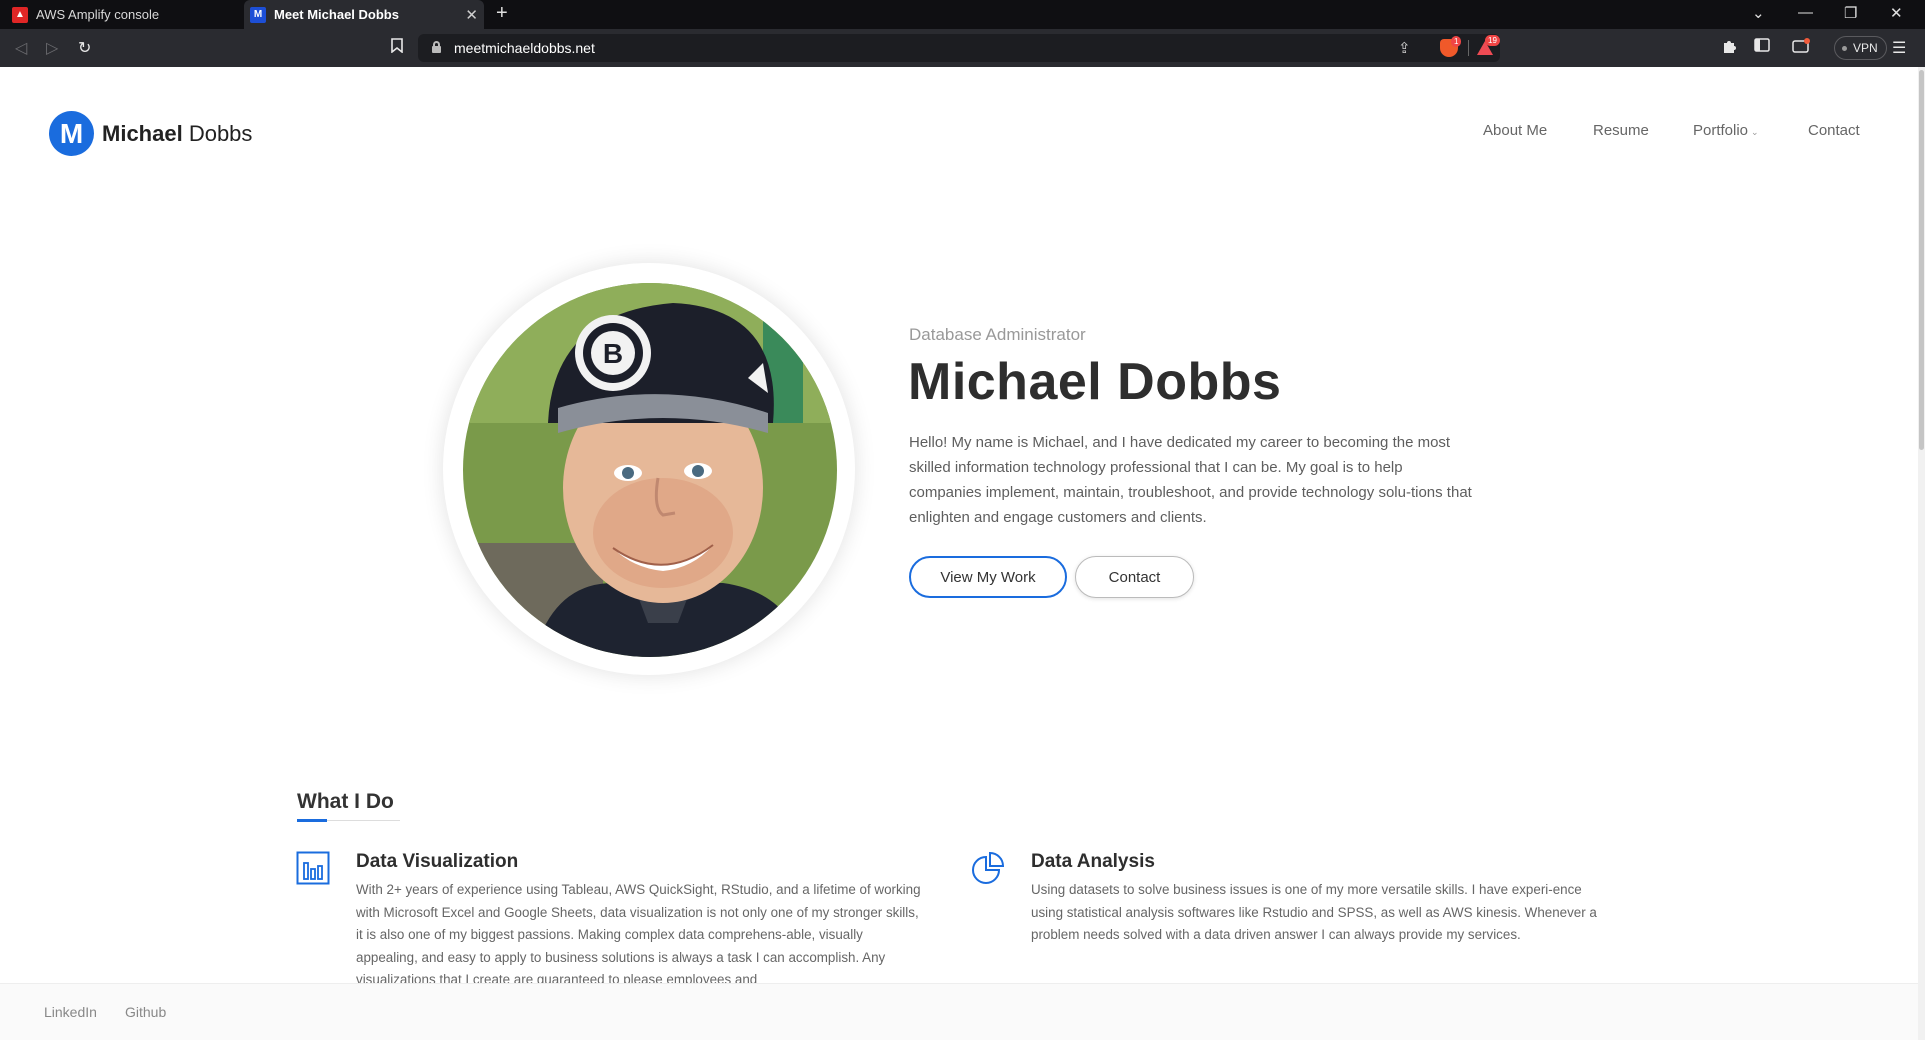 The height and width of the screenshot is (1040, 1925). I want to click on wallet-icon, so click(1801, 48).